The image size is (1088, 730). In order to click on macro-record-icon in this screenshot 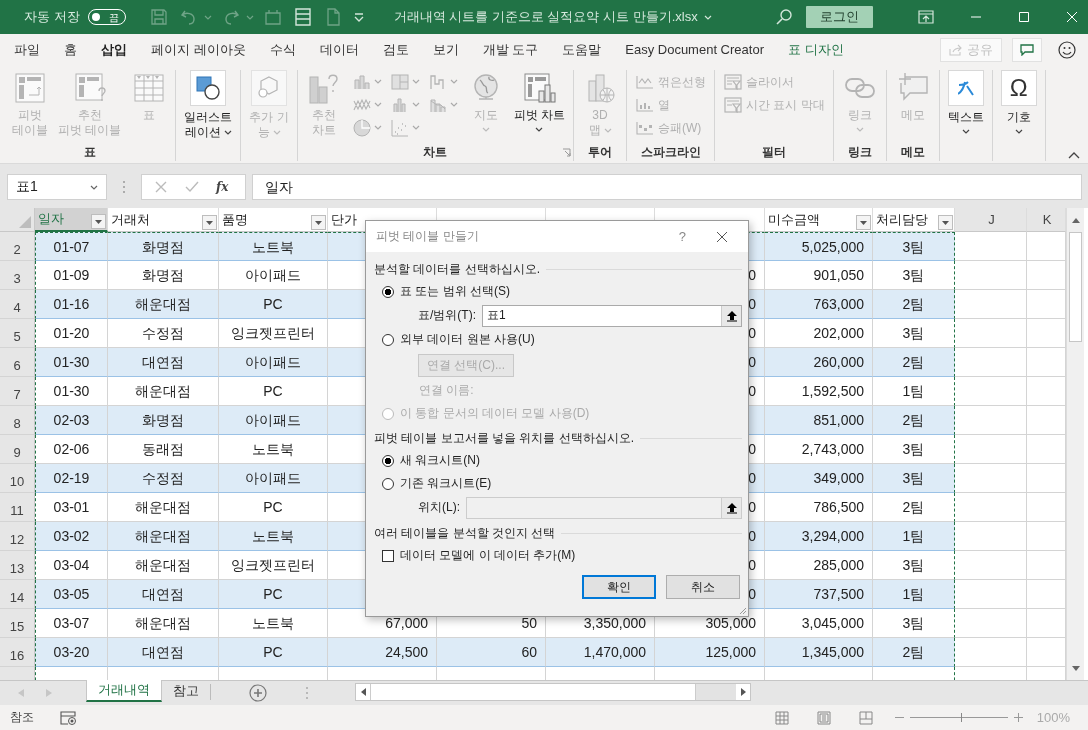, I will do `click(68, 717)`.